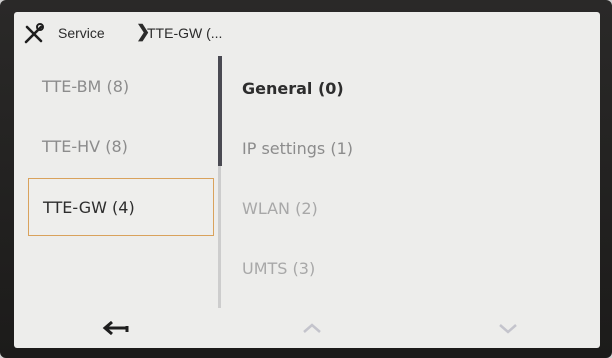 This screenshot has width=612, height=358. I want to click on list-item-tte-gw: TTE-GW (4), so click(121, 207).